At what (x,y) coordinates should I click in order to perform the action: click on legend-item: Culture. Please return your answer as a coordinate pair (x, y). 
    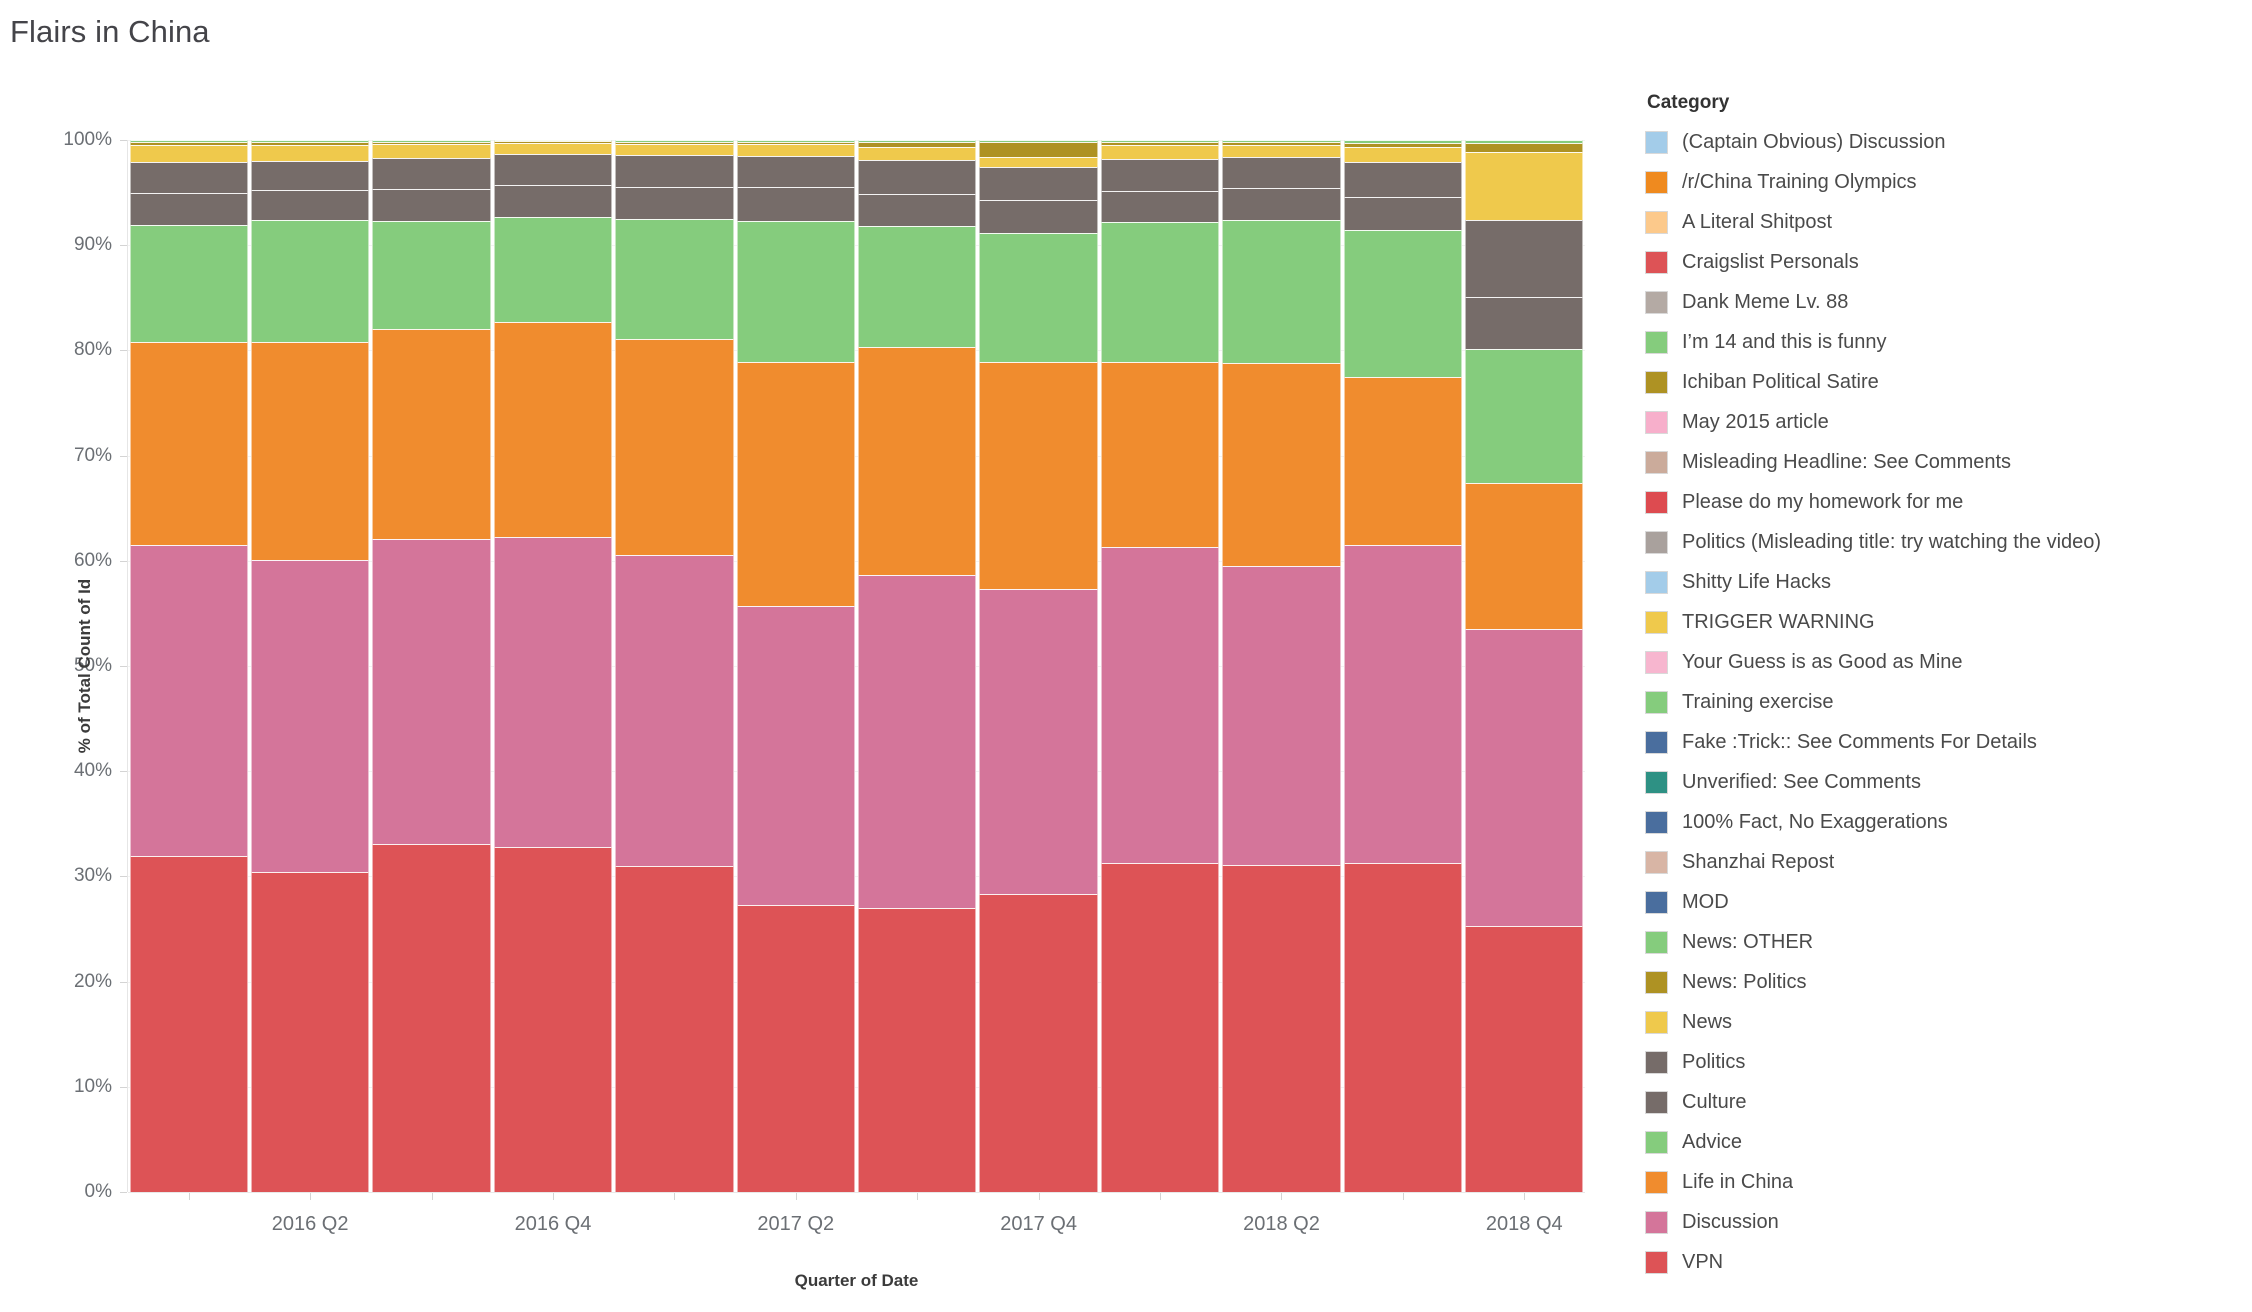
    Looking at the image, I should click on (1945, 1102).